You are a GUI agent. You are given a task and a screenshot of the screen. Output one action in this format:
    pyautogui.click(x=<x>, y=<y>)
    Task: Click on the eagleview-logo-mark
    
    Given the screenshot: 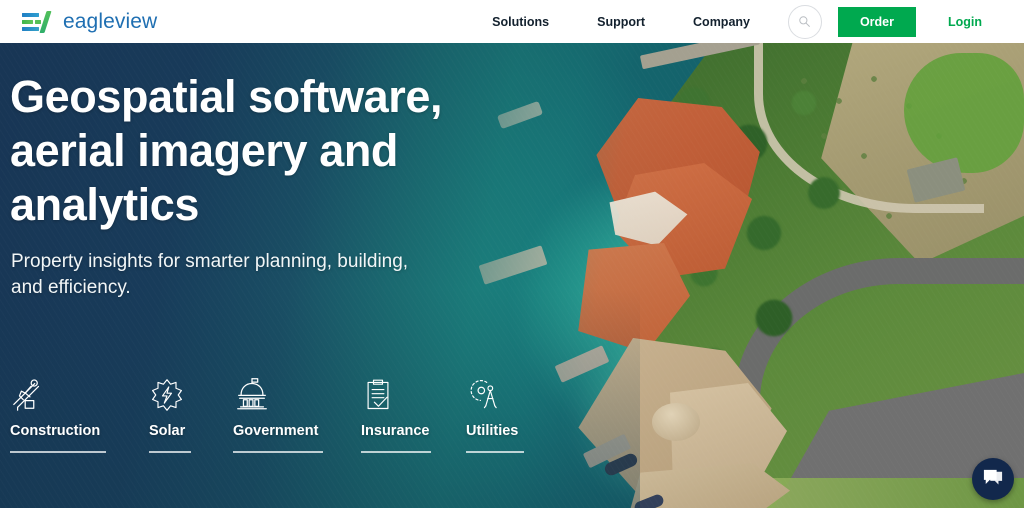 What is the action you would take?
    pyautogui.click(x=39, y=21)
    